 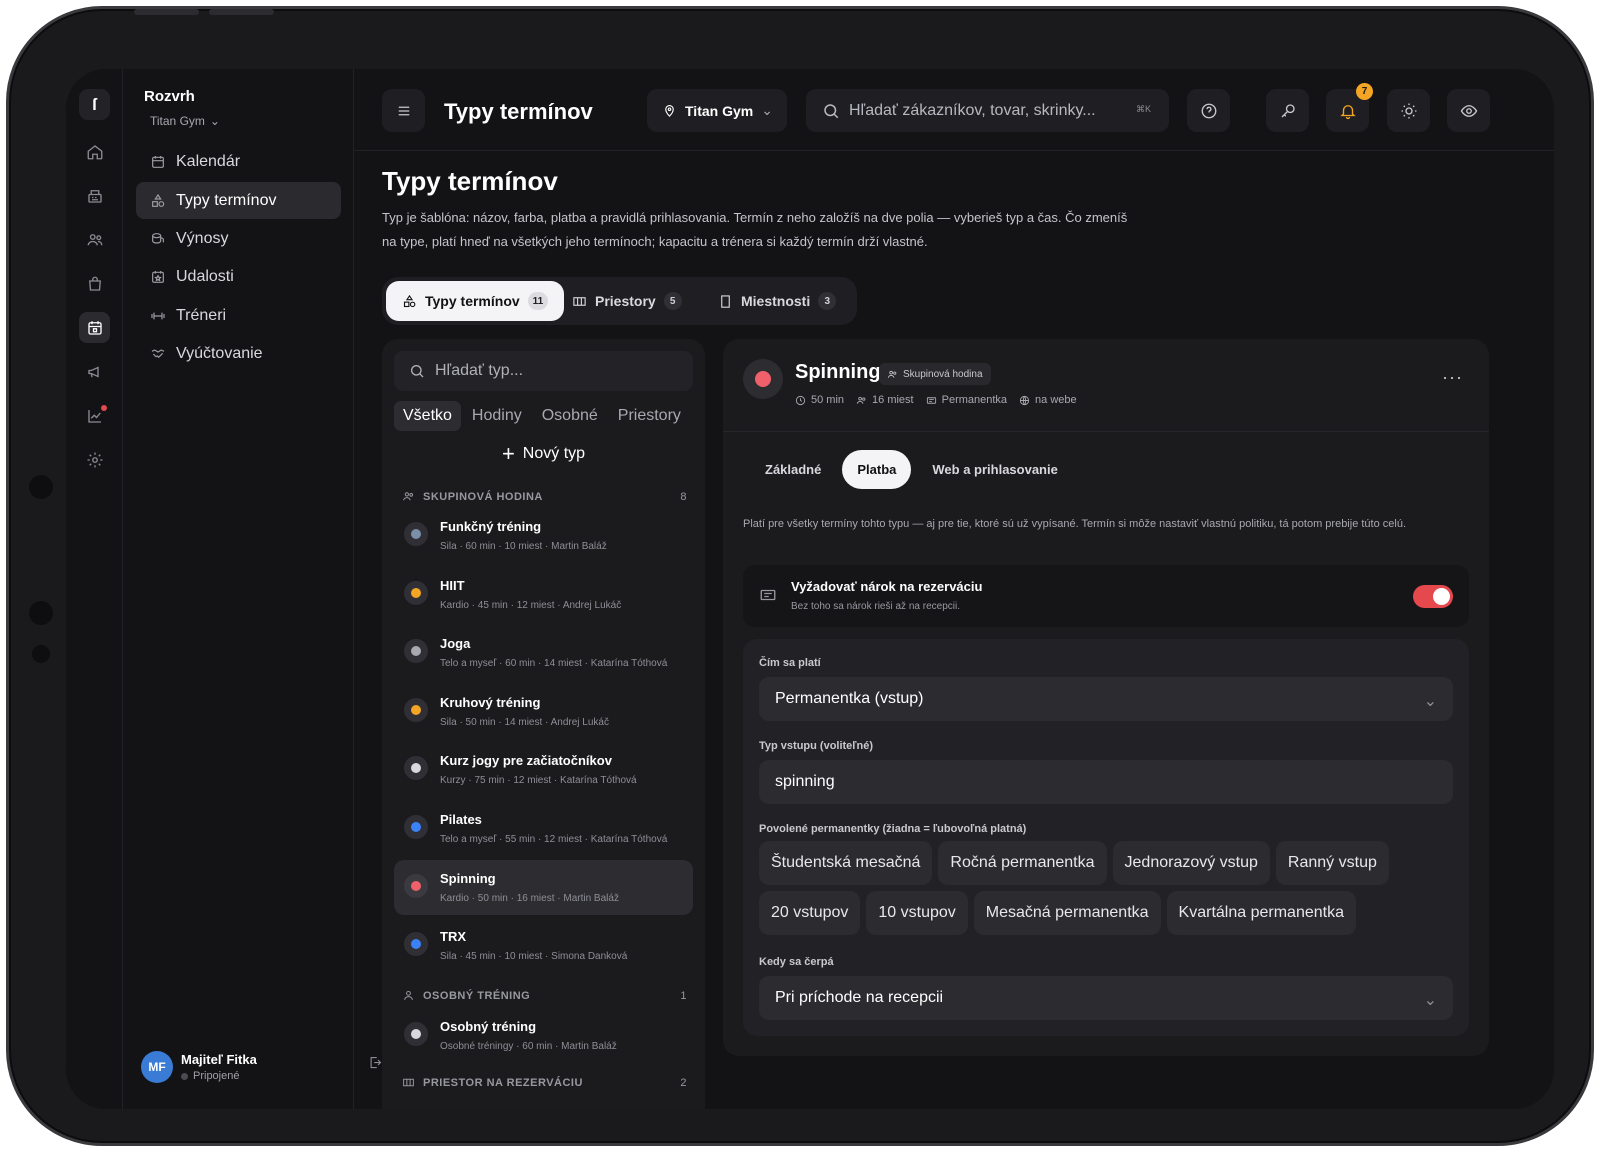 I want to click on notifications-button: 7, so click(x=1349, y=107).